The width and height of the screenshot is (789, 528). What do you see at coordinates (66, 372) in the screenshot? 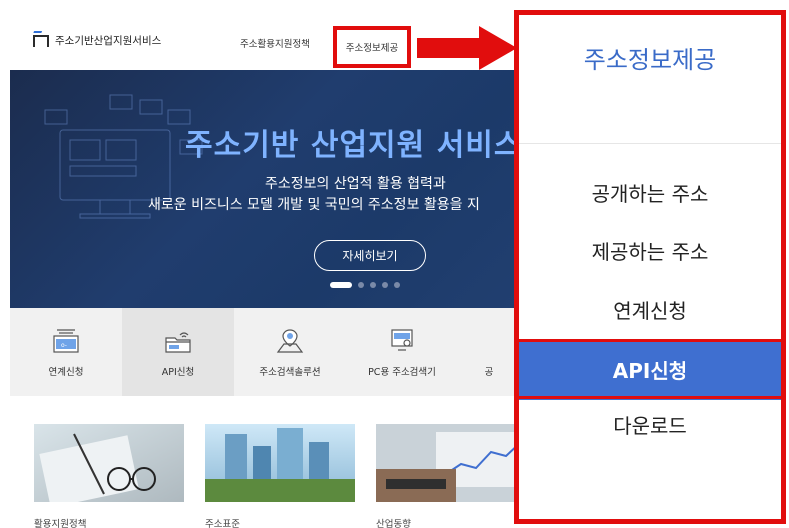
I see `service-label: 연계신청` at bounding box center [66, 372].